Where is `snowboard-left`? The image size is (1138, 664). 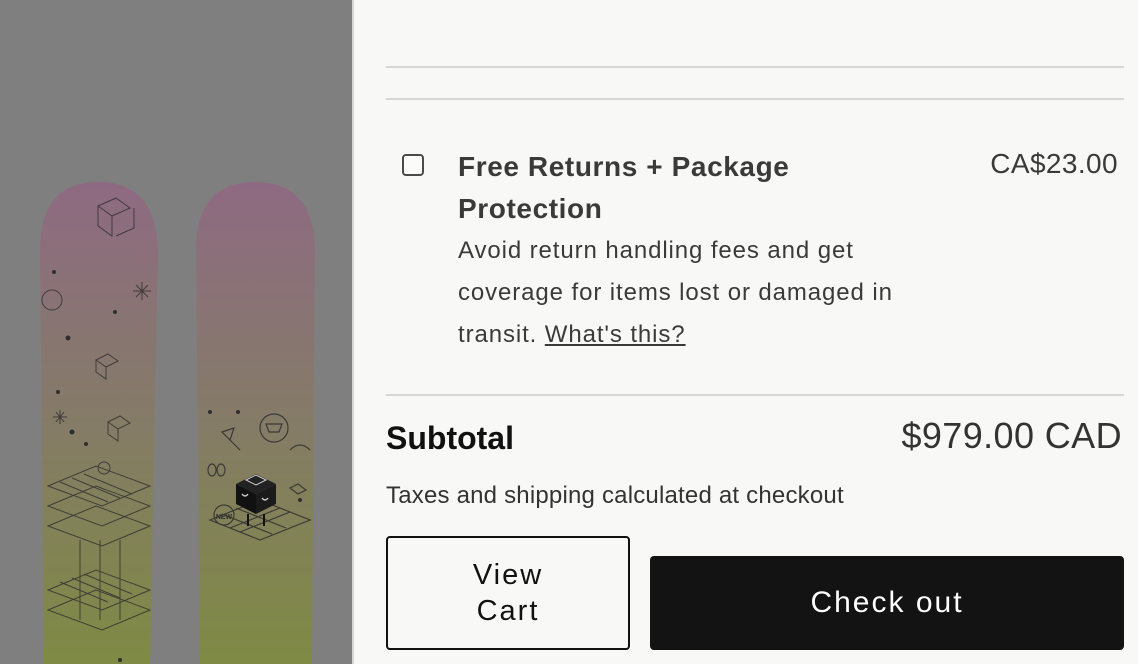 snowboard-left is located at coordinates (99, 423).